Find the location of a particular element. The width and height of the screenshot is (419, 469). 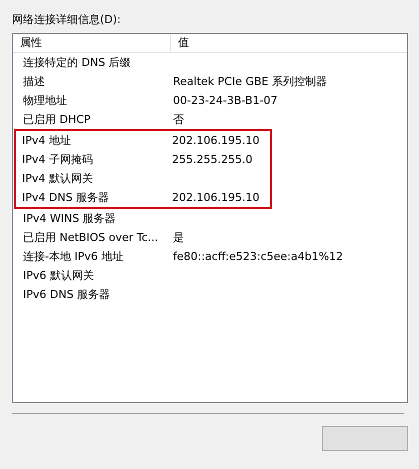

table-cell-text: 连接-本地 IPv6 地址 is located at coordinates (73, 256).